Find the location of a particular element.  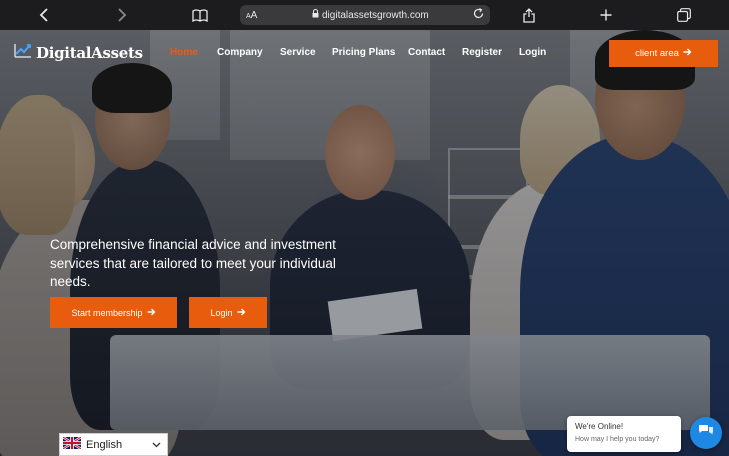

nav-pricing-plans: Pricing Plans is located at coordinates (363, 52).